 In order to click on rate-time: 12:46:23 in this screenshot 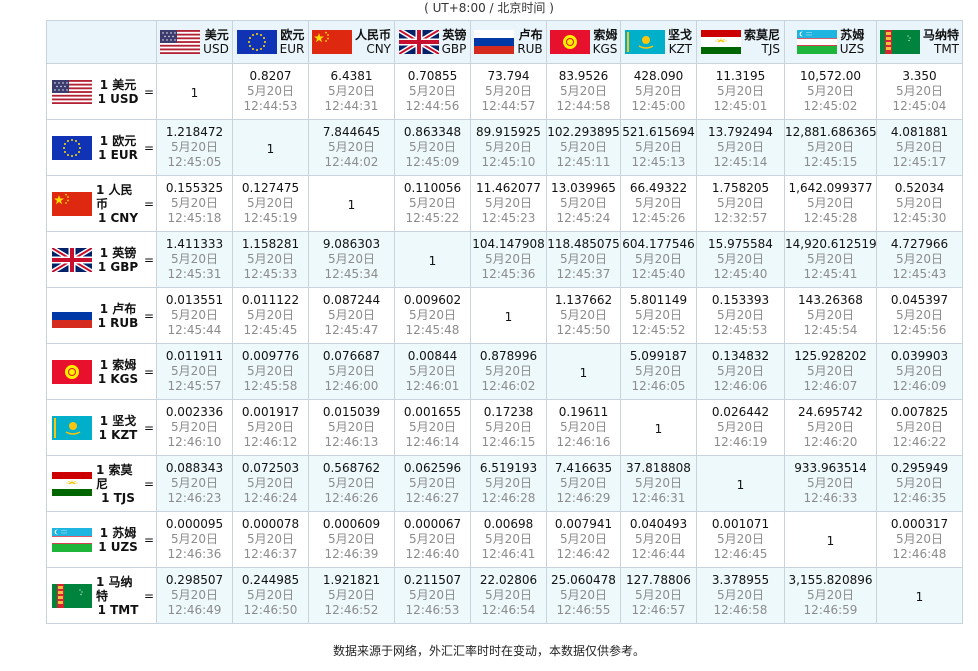, I will do `click(194, 498)`.